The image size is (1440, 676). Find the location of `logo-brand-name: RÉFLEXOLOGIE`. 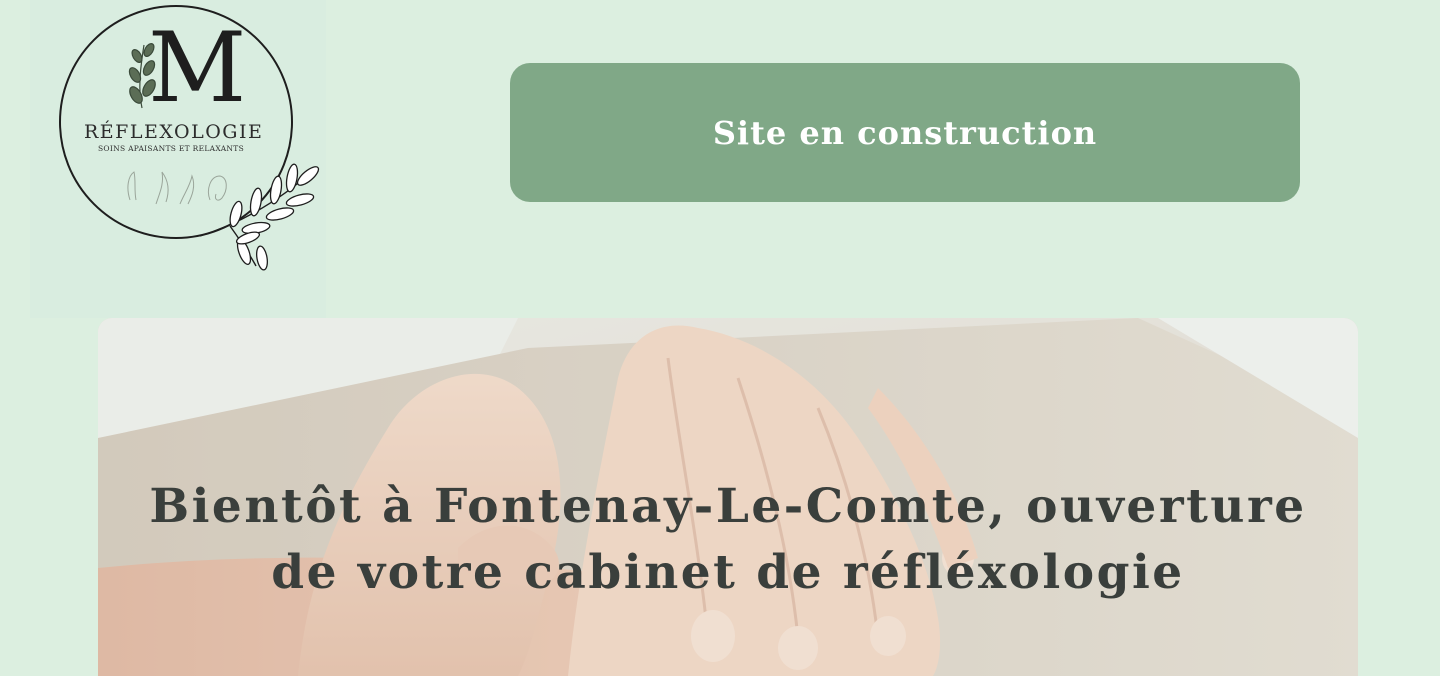

logo-brand-name: RÉFLEXOLOGIE is located at coordinates (174, 132).